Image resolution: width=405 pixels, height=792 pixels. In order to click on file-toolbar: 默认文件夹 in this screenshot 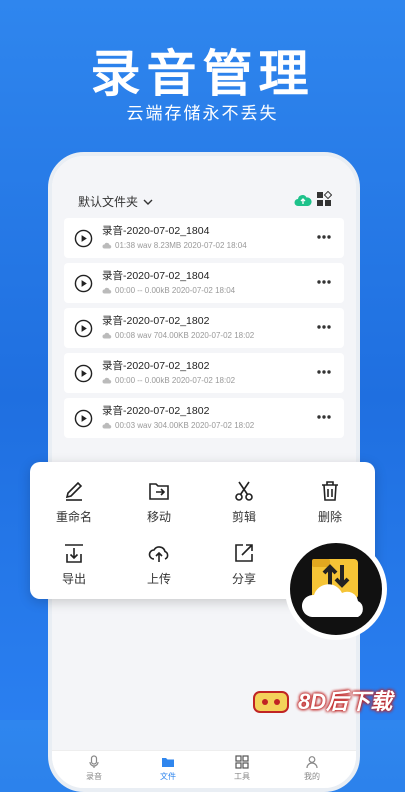, I will do `click(204, 202)`.